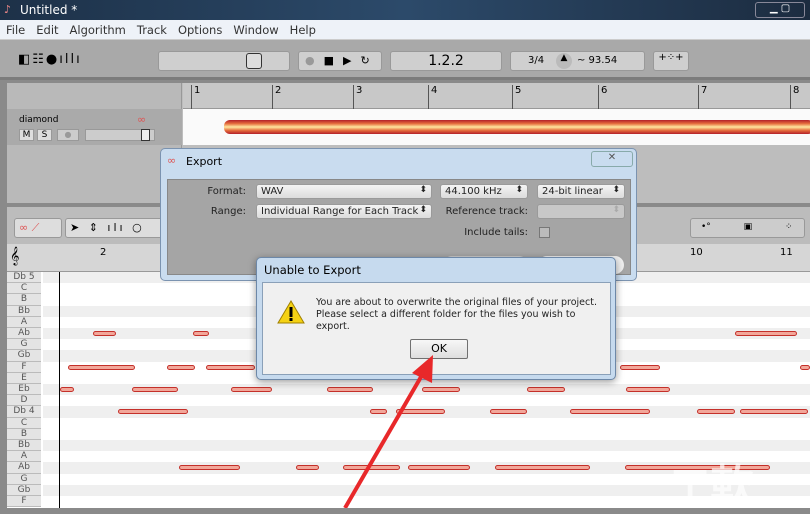  I want to click on metronome-icon: ▲, so click(564, 61).